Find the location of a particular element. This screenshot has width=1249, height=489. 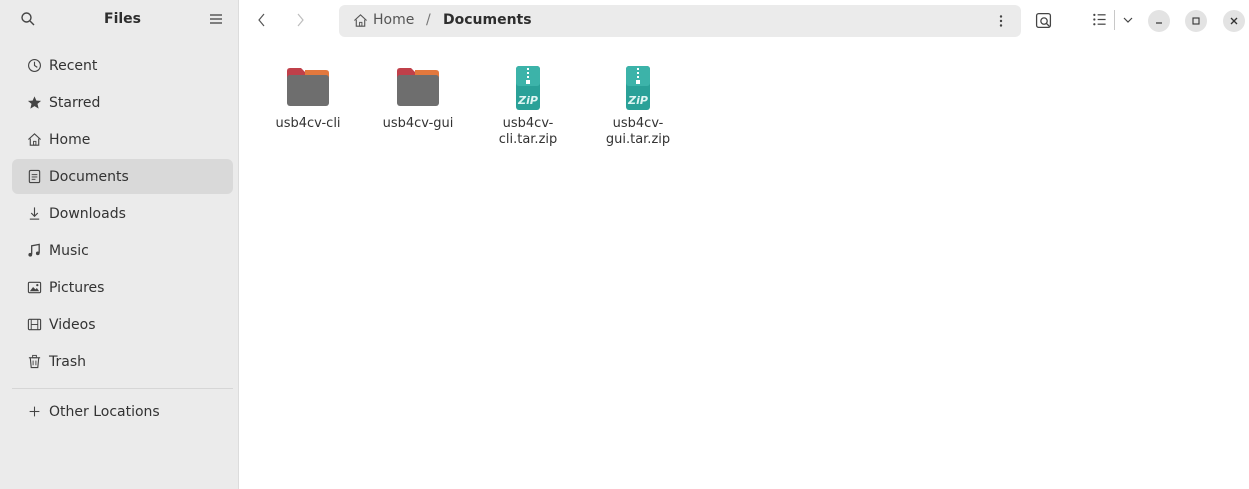

sidebar-divider is located at coordinates (122, 388).